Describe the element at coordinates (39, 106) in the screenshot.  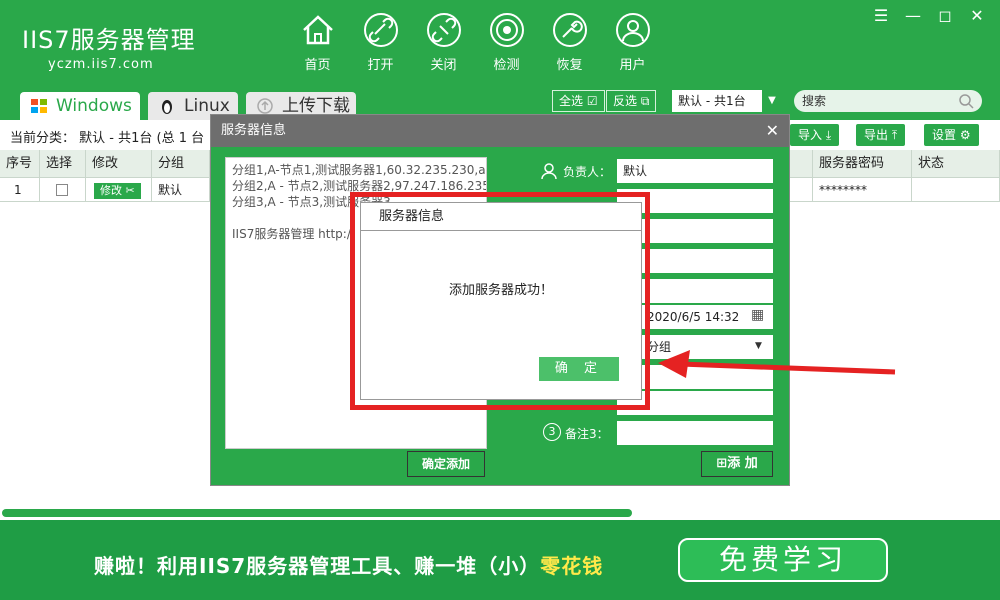
I see `windows-icon` at that location.